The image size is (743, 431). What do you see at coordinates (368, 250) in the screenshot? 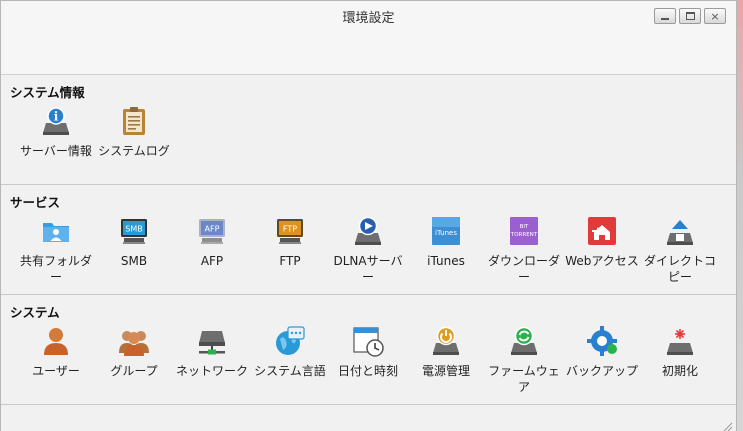
I see `item-dlna: DLNAサーバー` at bounding box center [368, 250].